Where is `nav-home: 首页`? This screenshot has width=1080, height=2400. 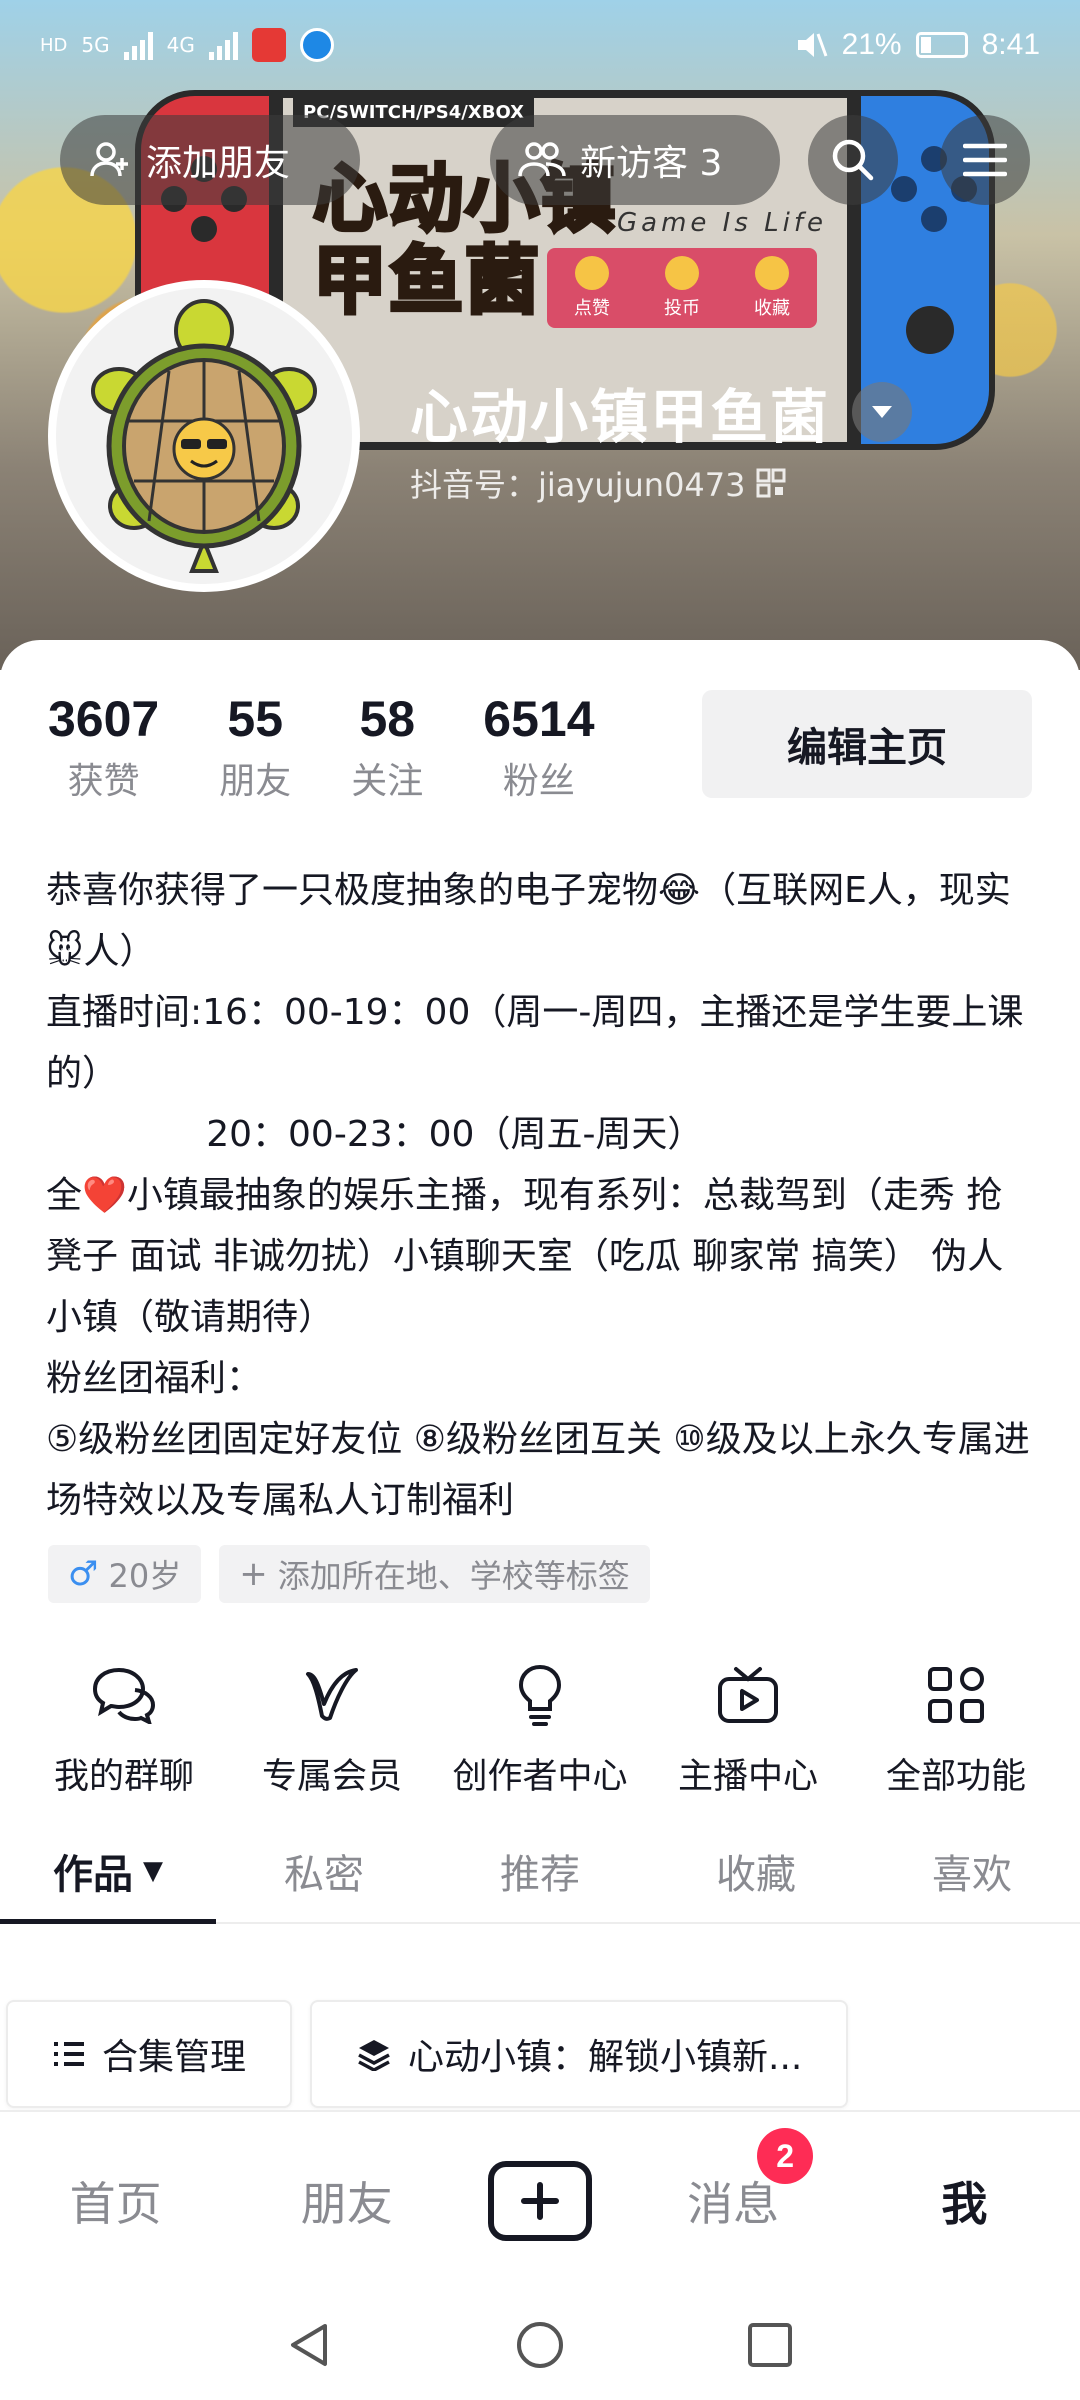 nav-home: 首页 is located at coordinates (116, 2201).